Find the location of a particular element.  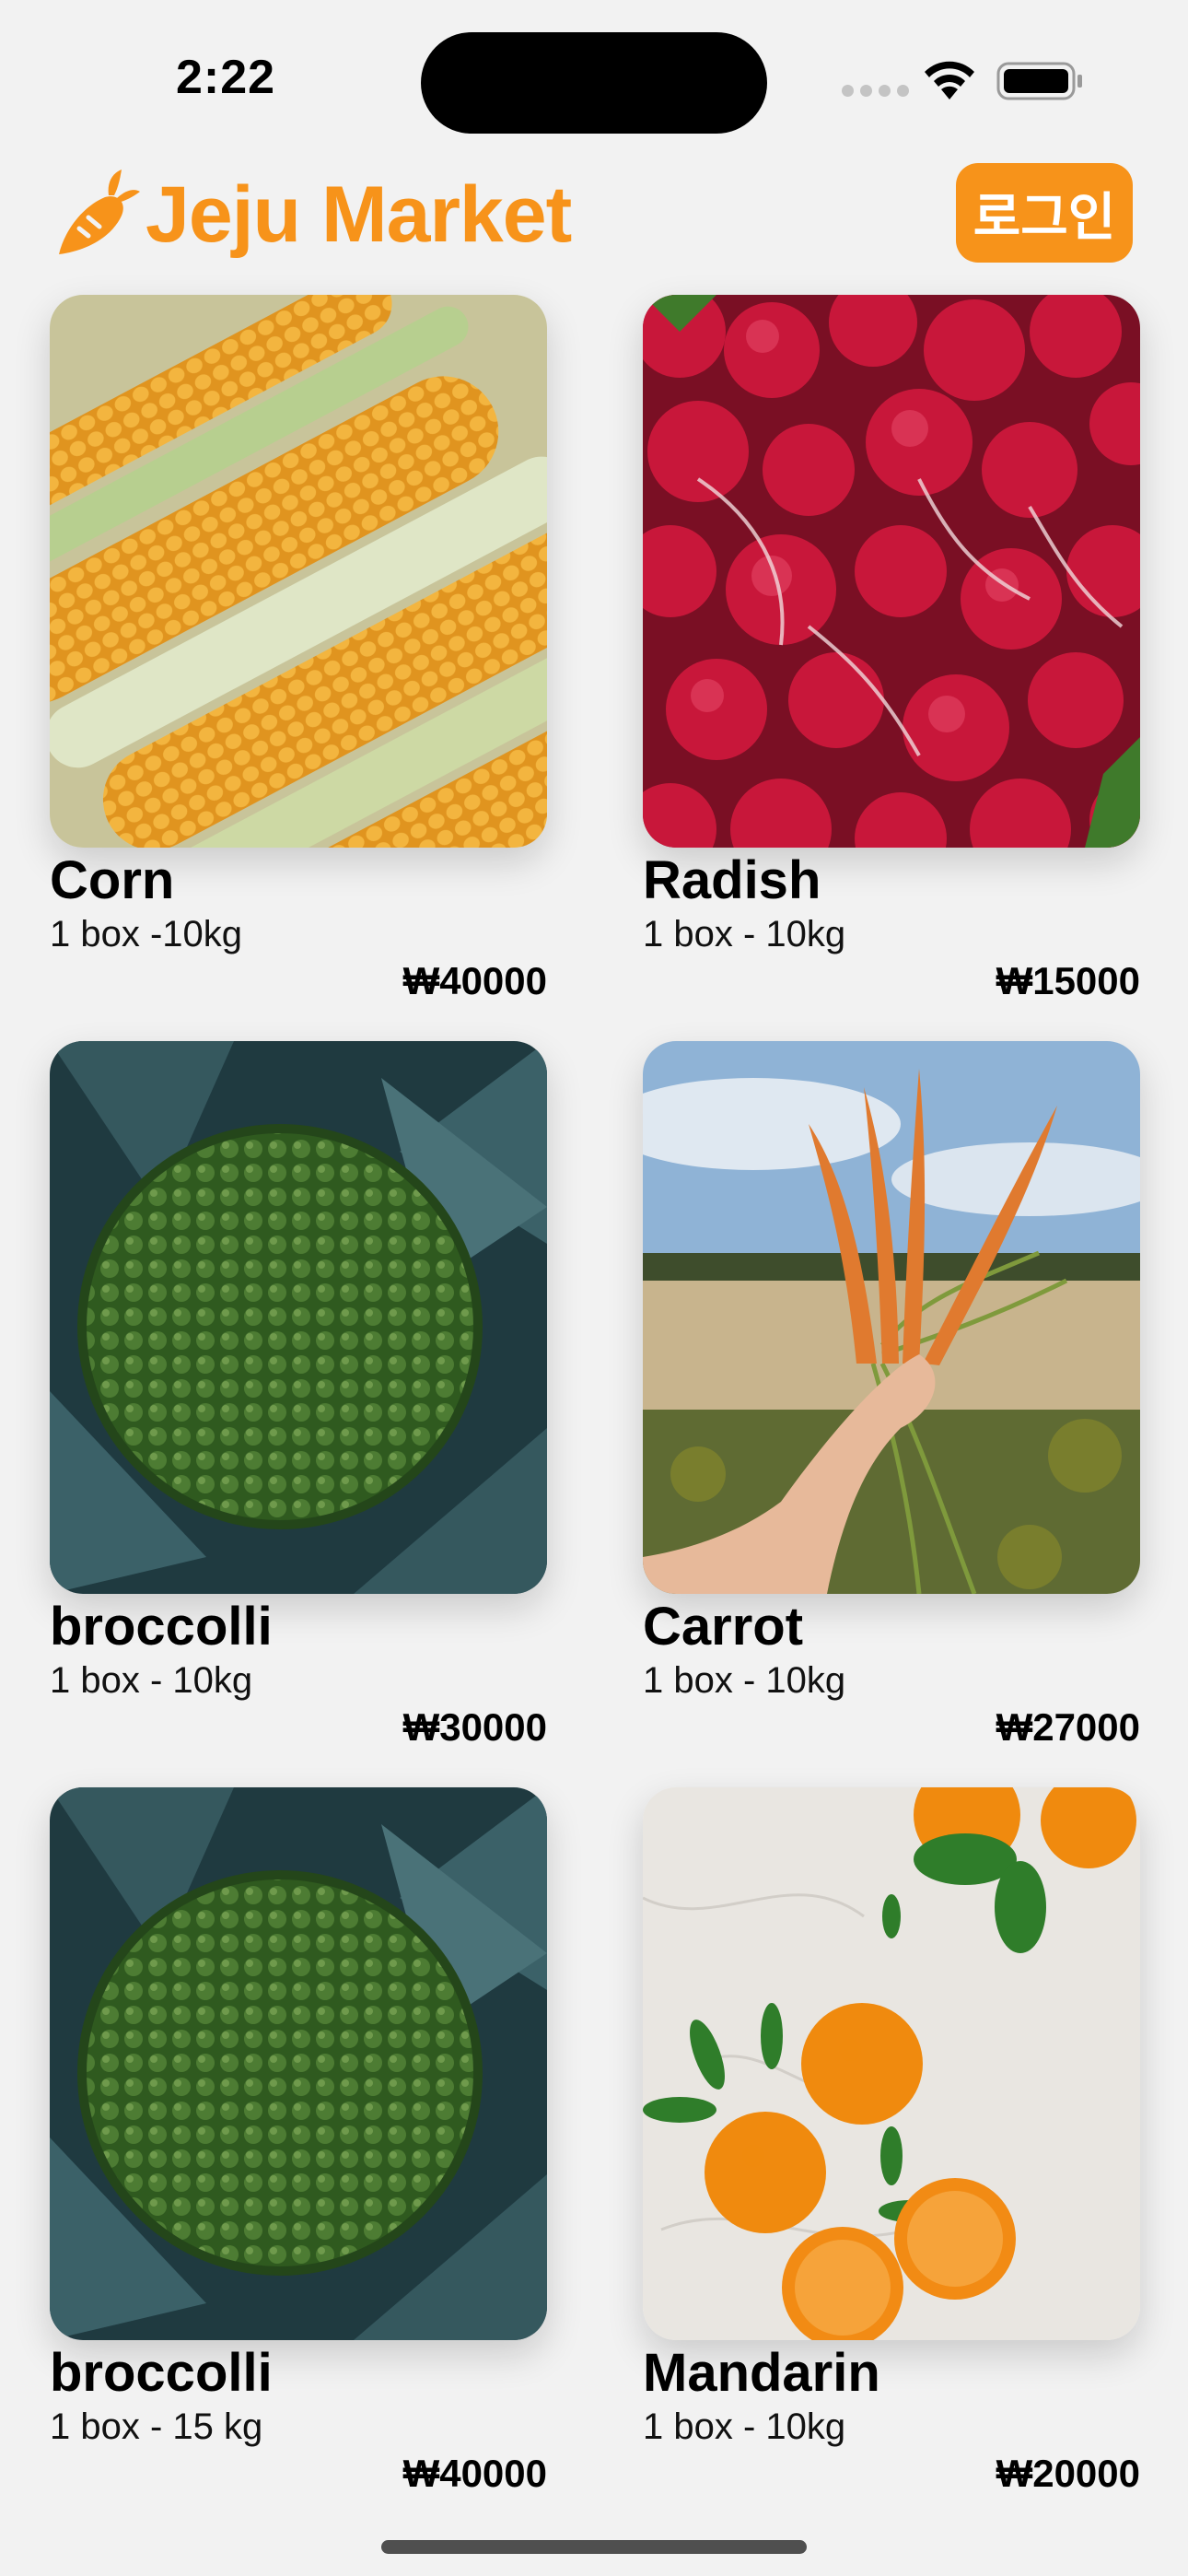

product-card-carrot: Carrot 1 box - 10kg ₩27000 is located at coordinates (891, 1396).